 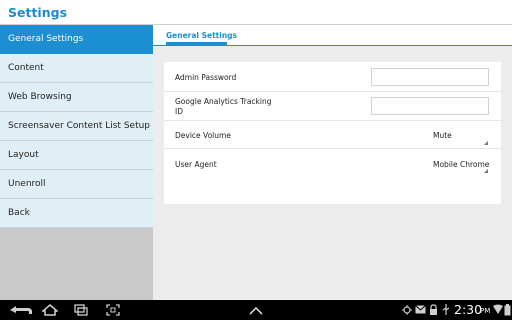 I want to click on back-icon, so click(x=21, y=310).